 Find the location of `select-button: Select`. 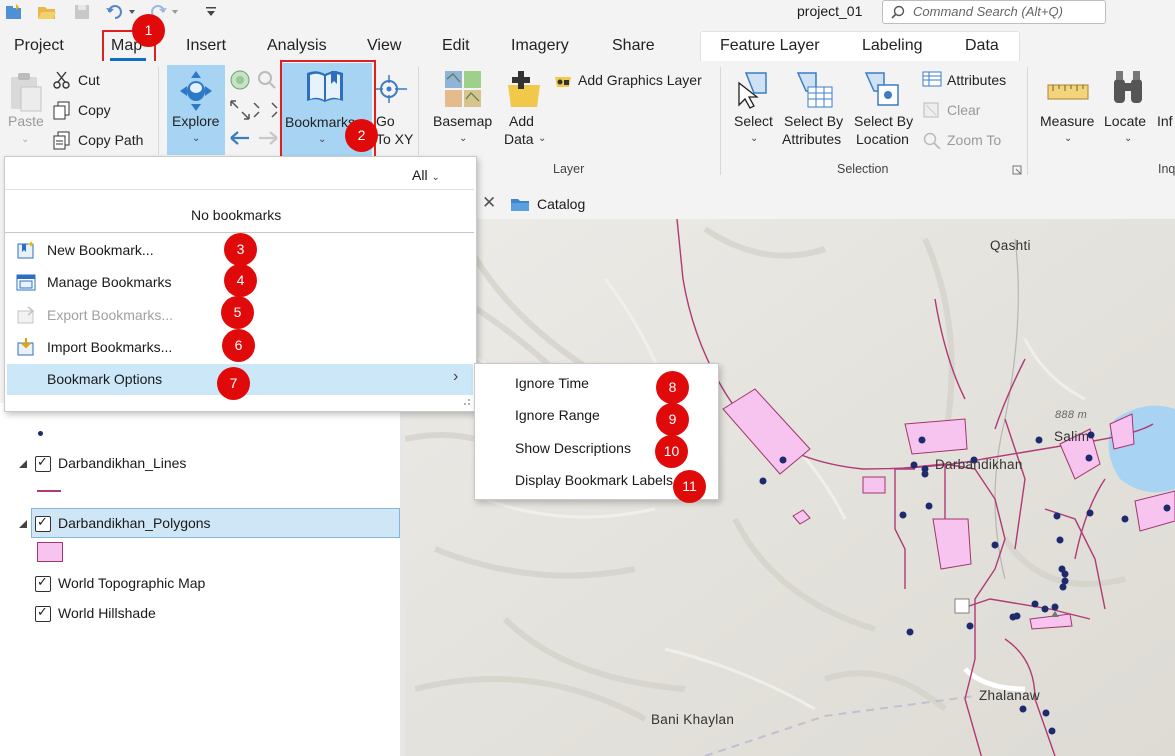

select-button: Select is located at coordinates (753, 121).